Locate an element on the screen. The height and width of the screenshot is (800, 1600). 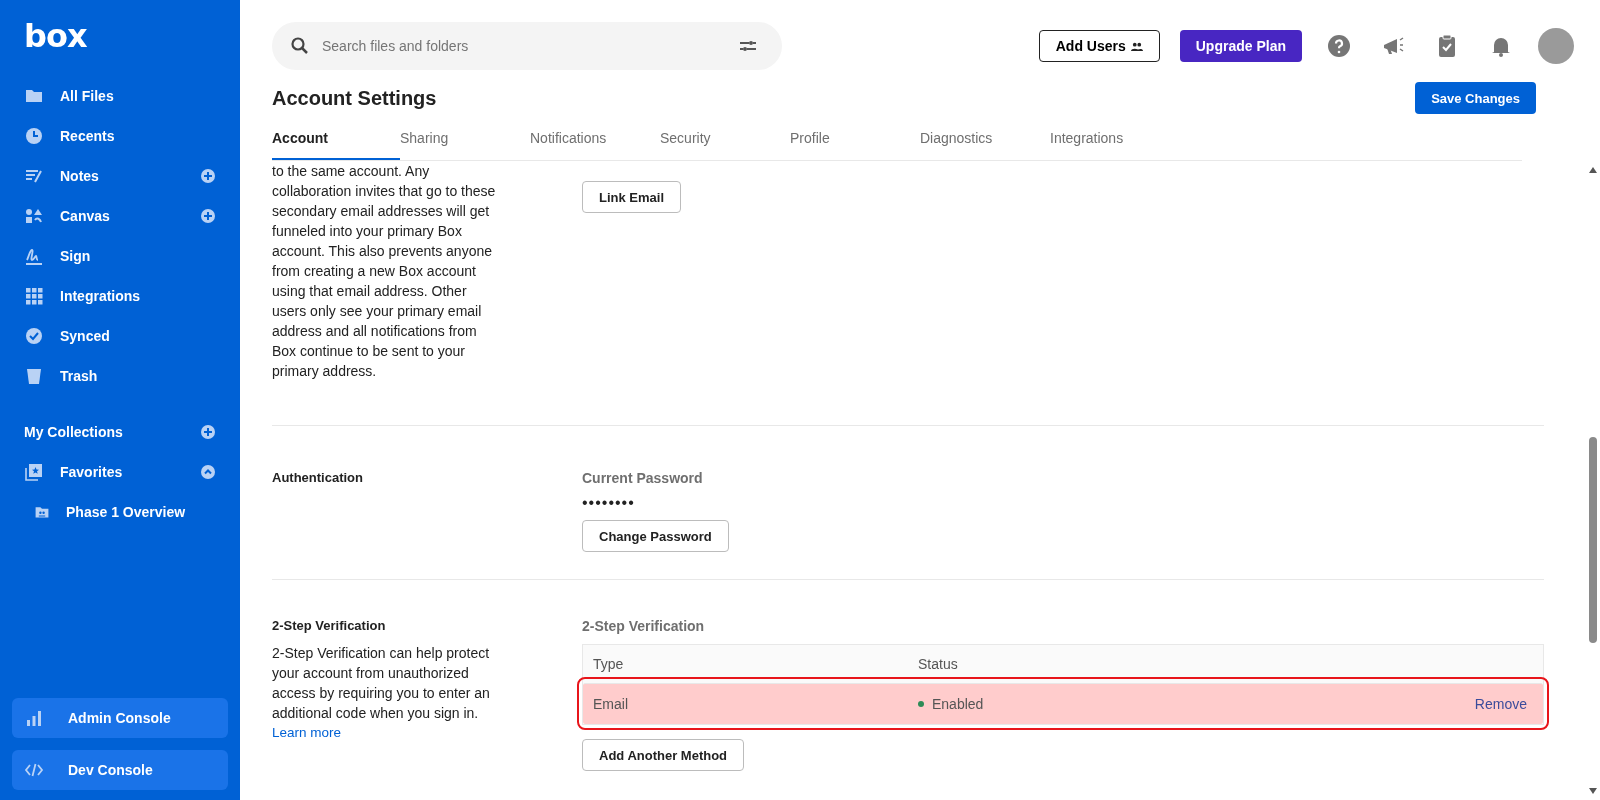
trash-icon is located at coordinates (34, 376).